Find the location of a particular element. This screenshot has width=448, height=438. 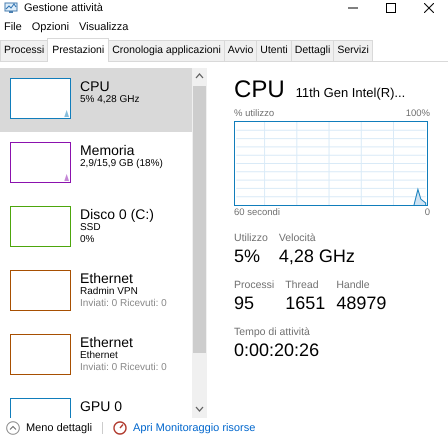

scroll-up-icon is located at coordinates (199, 76).